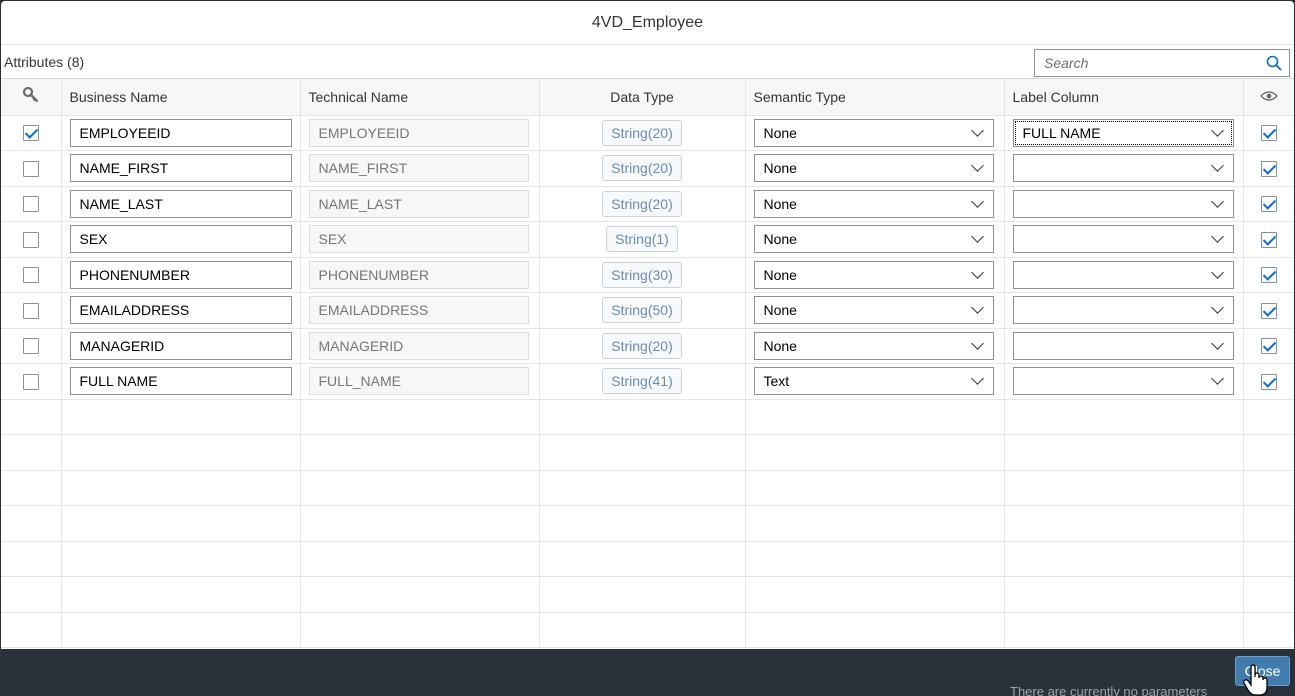  I want to click on technical-name-field: PHONENUMBER, so click(418, 274).